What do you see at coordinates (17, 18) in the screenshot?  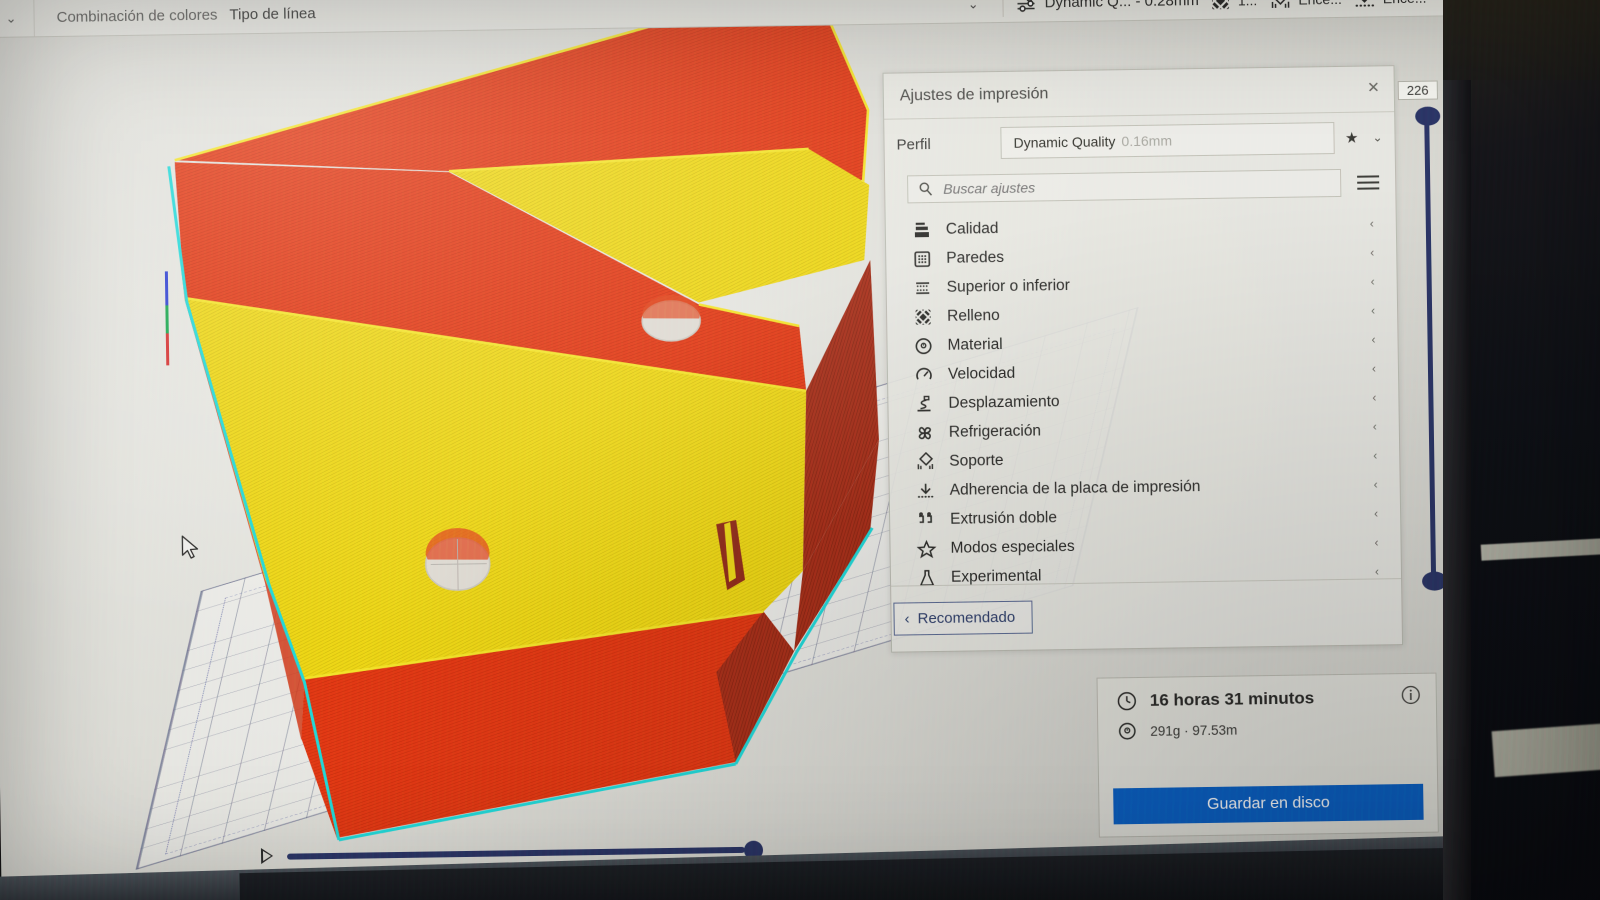 I see `chevron-down-icon: ⌄` at bounding box center [17, 18].